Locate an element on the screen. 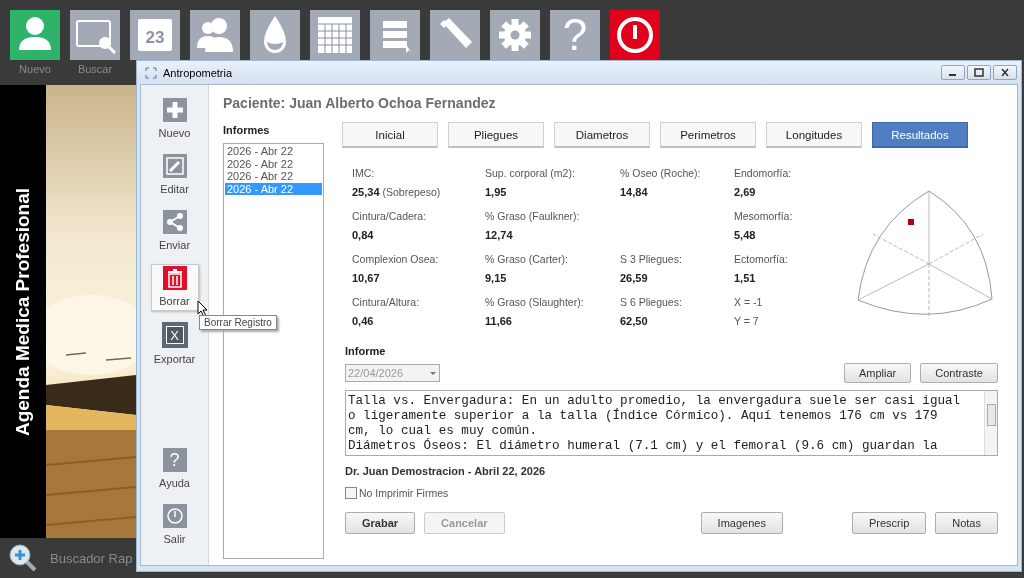 The height and width of the screenshot is (578, 1024). search-icon is located at coordinates (23, 558).